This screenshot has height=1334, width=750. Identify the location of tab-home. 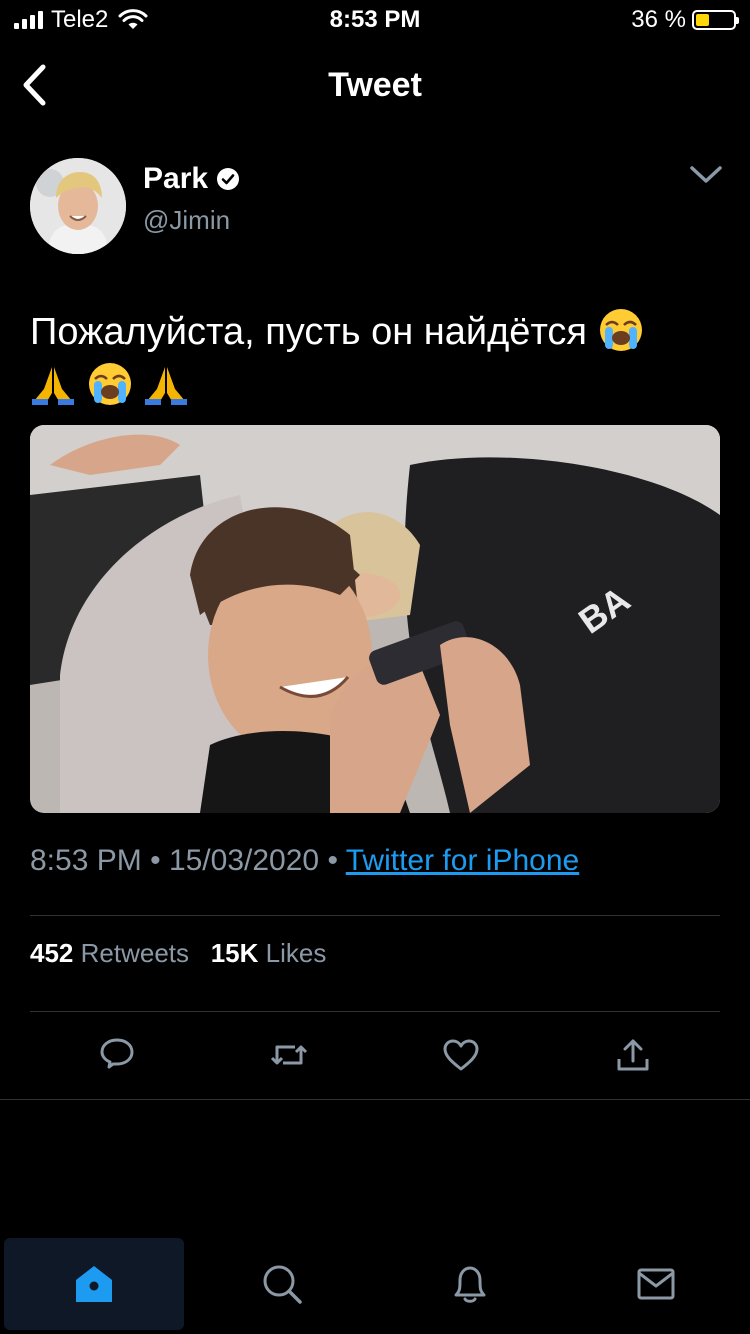
(94, 1284).